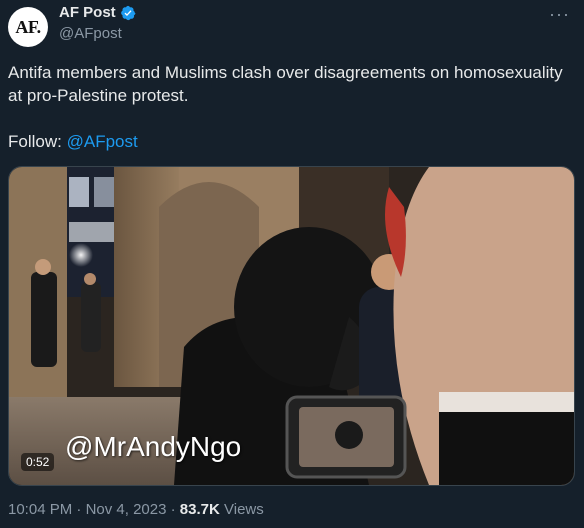  What do you see at coordinates (87, 12) in the screenshot?
I see `display-name: AF Post` at bounding box center [87, 12].